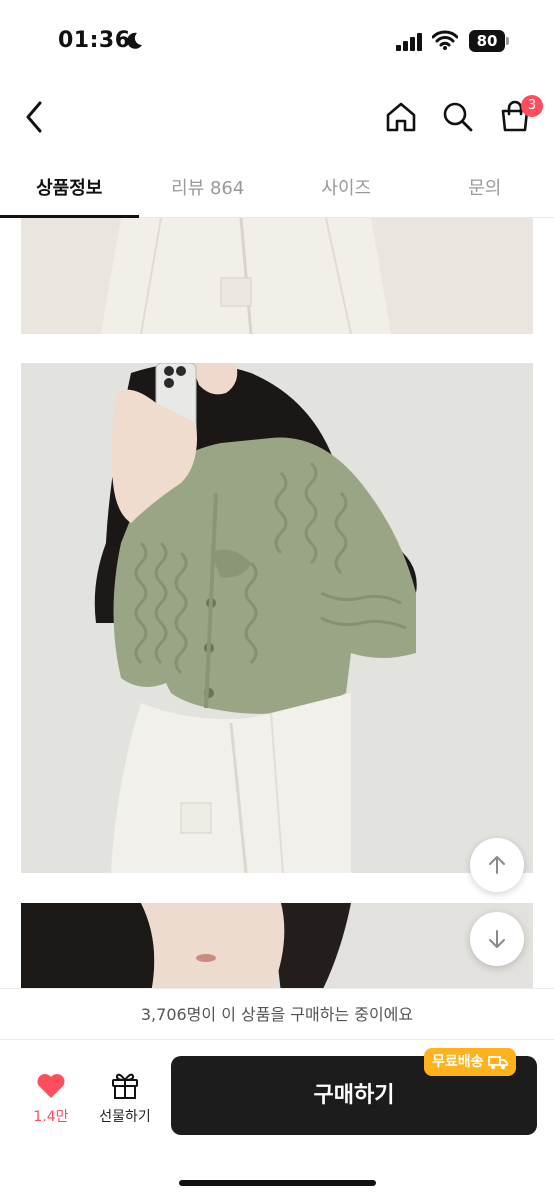 Image resolution: width=554 pixels, height=1200 pixels. Describe the element at coordinates (35, 117) in the screenshot. I see `back-icon` at that location.